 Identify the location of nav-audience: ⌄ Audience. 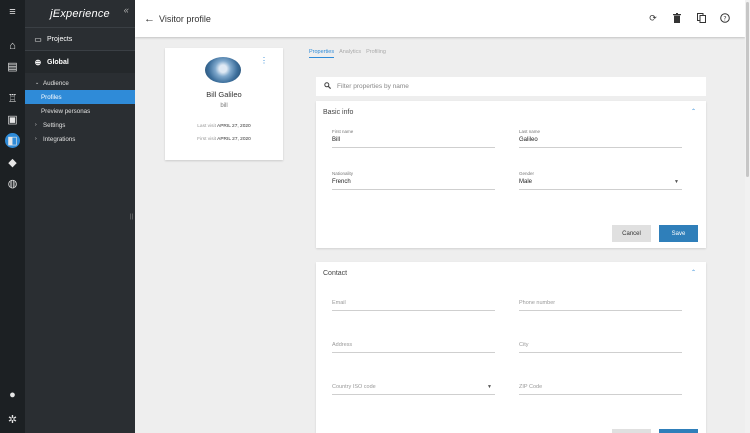
(80, 83).